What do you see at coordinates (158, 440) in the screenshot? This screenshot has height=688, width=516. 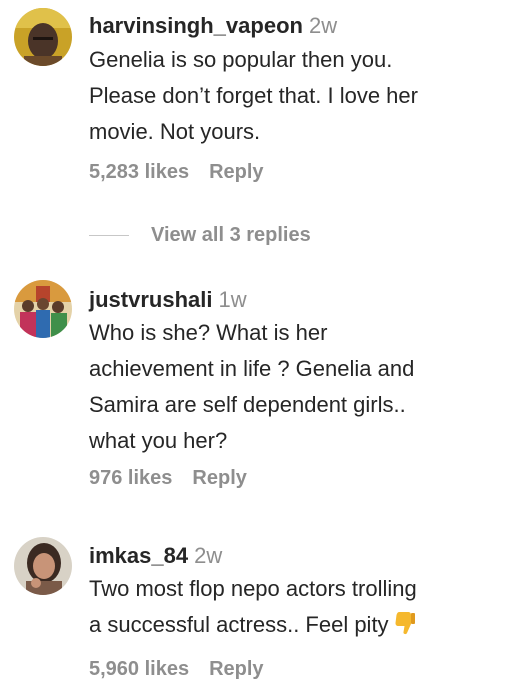 I see `comment-text-line: what you her?` at bounding box center [158, 440].